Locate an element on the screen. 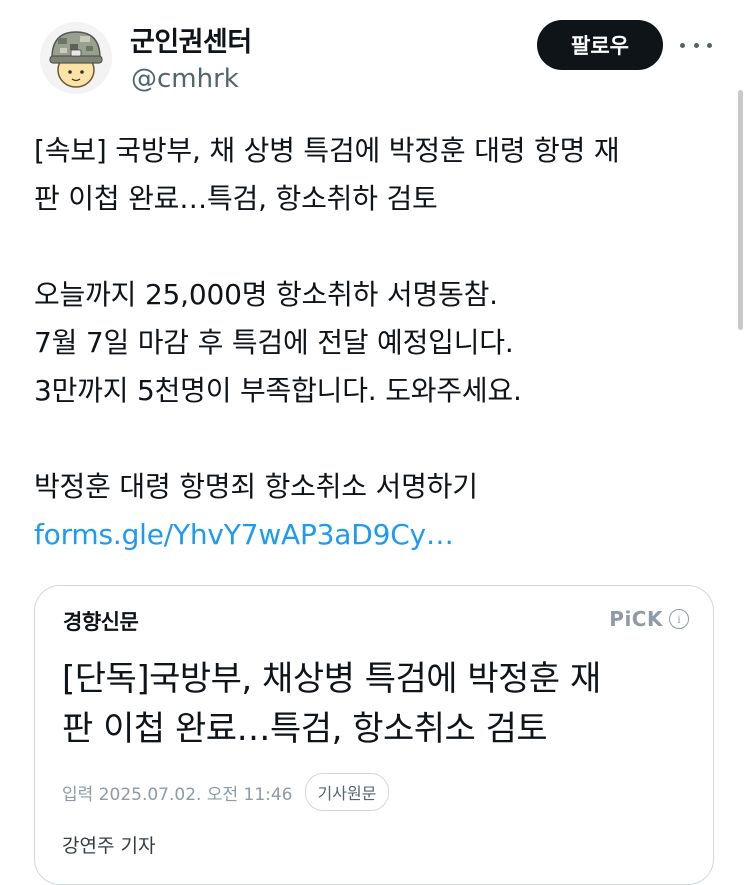  tweet-line: 오늘까지 25,000명 항소취하 서명동참. is located at coordinates (266, 294).